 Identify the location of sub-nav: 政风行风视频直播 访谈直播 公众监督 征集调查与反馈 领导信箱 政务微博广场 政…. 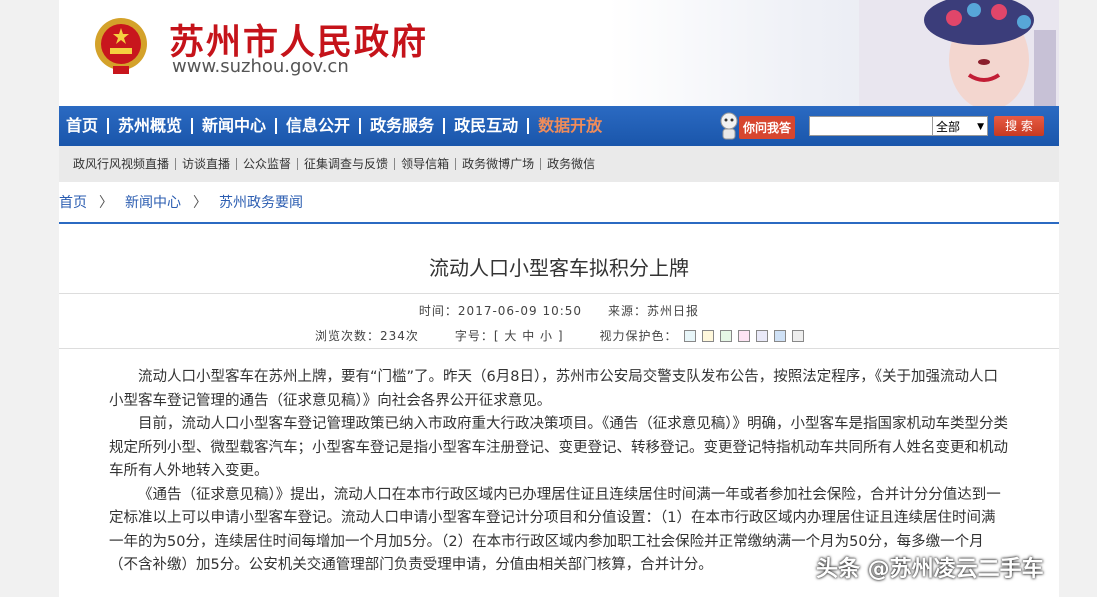
(559, 164).